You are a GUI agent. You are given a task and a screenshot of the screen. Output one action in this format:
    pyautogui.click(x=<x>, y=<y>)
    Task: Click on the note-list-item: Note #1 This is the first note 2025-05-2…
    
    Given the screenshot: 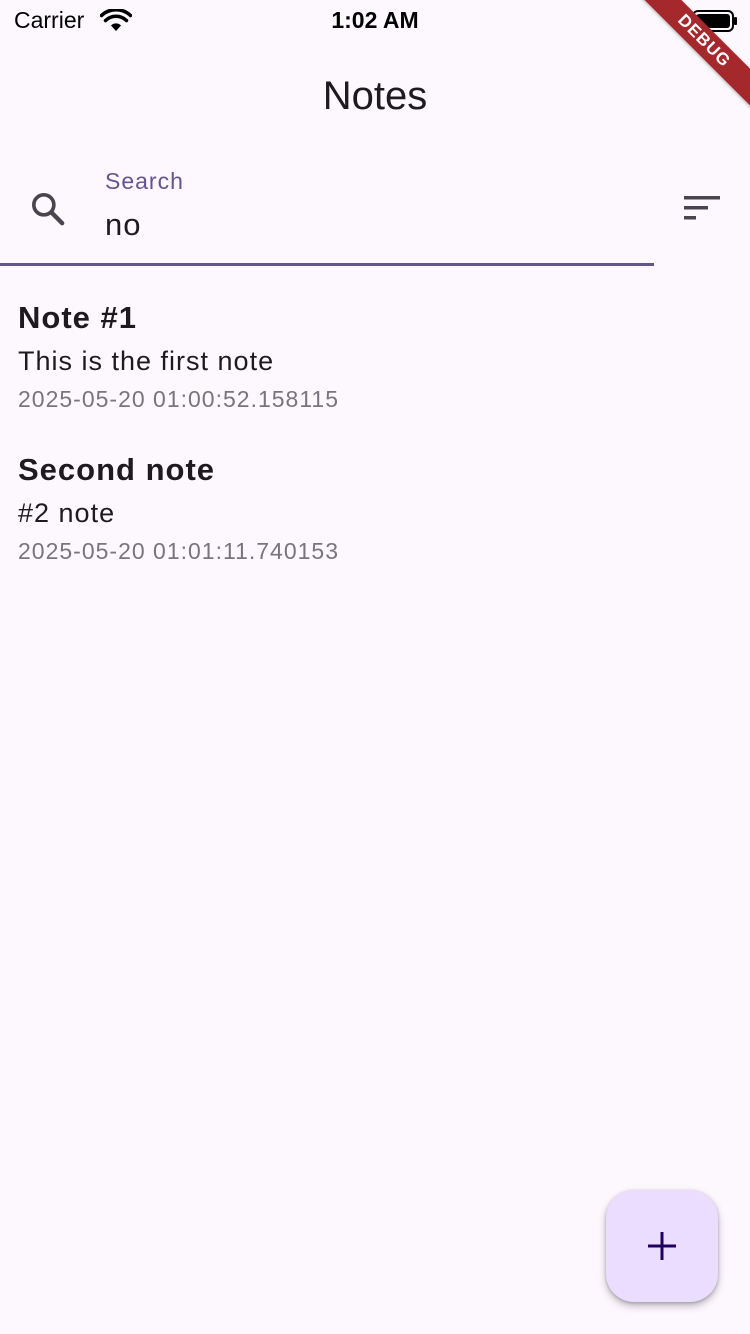 What is the action you would take?
    pyautogui.click(x=375, y=366)
    